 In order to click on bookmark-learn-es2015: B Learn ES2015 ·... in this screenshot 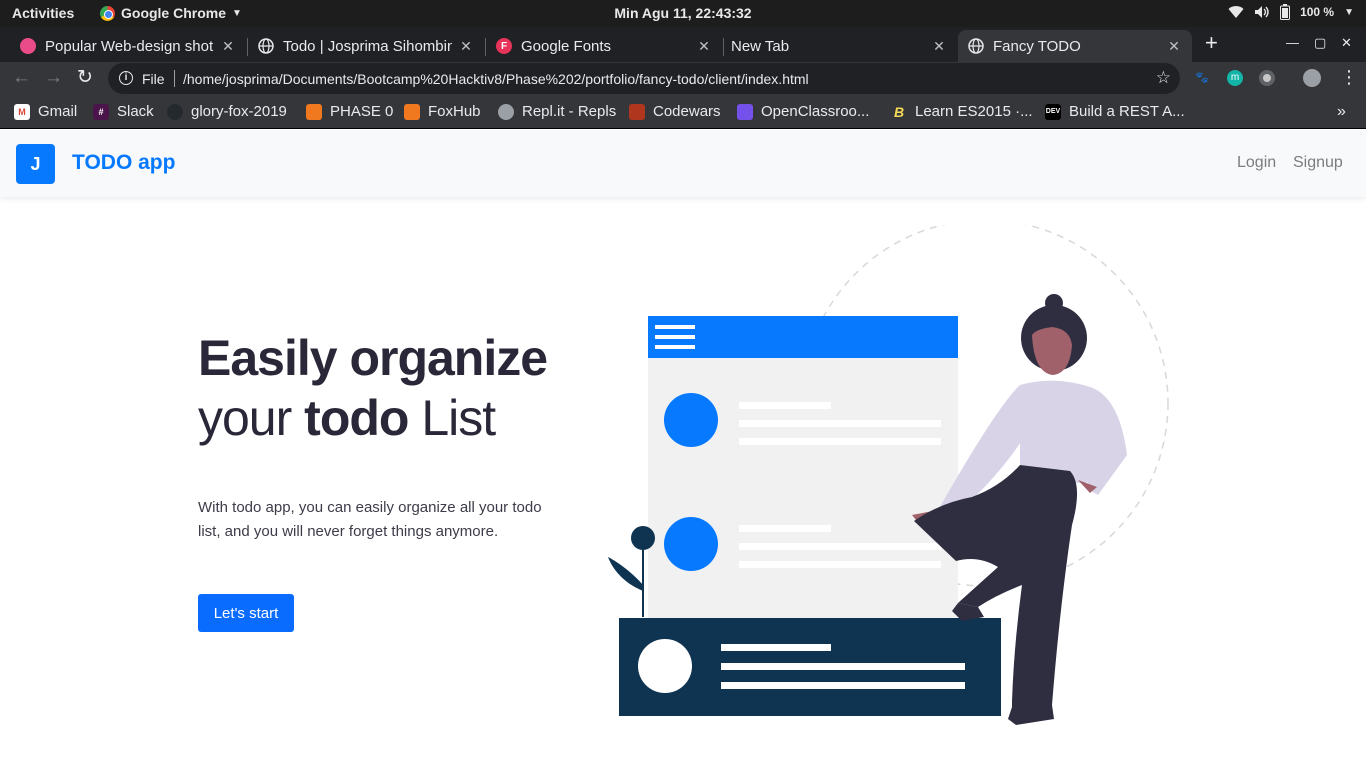, I will do `click(962, 111)`.